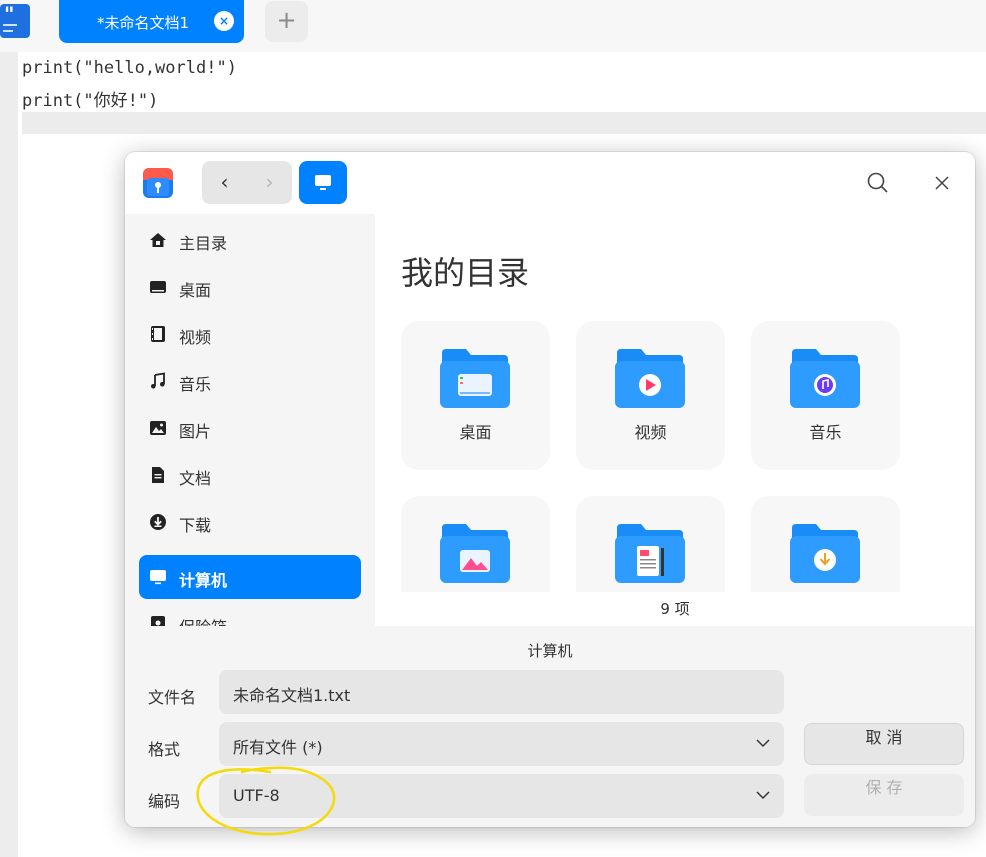  What do you see at coordinates (250, 287) in the screenshot?
I see `sidebar-item-desktop: 桌面` at bounding box center [250, 287].